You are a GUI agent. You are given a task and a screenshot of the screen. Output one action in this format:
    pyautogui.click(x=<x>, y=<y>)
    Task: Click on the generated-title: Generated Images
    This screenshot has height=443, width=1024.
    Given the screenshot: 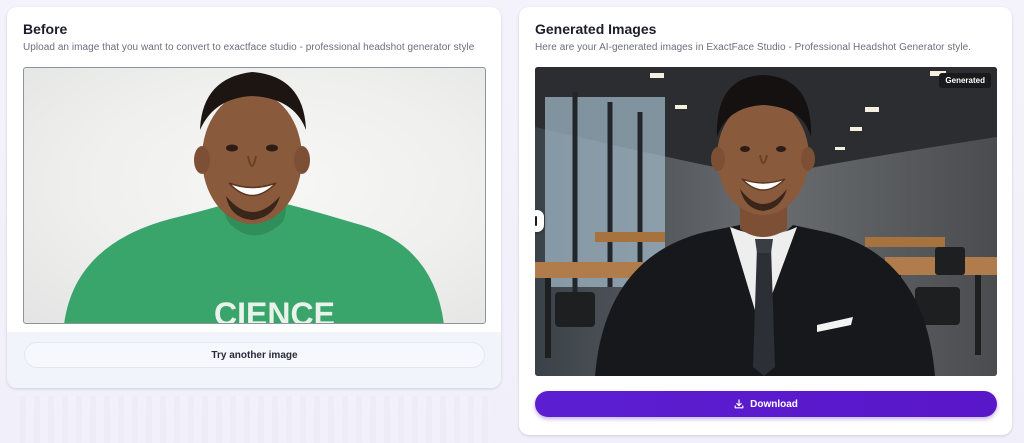 What is the action you would take?
    pyautogui.click(x=596, y=29)
    